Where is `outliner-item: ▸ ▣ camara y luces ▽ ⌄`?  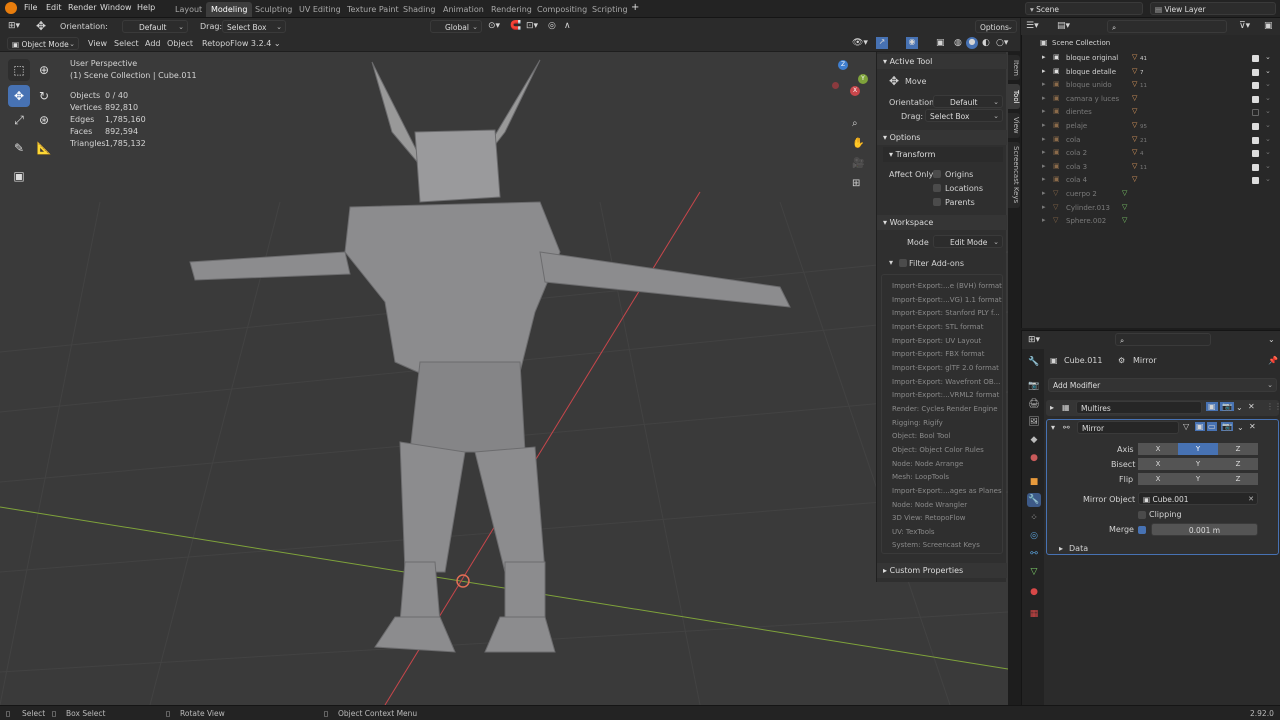
outliner-item: ▸ ▣ camara y luces ▽ ⌄ is located at coordinates (1151, 99).